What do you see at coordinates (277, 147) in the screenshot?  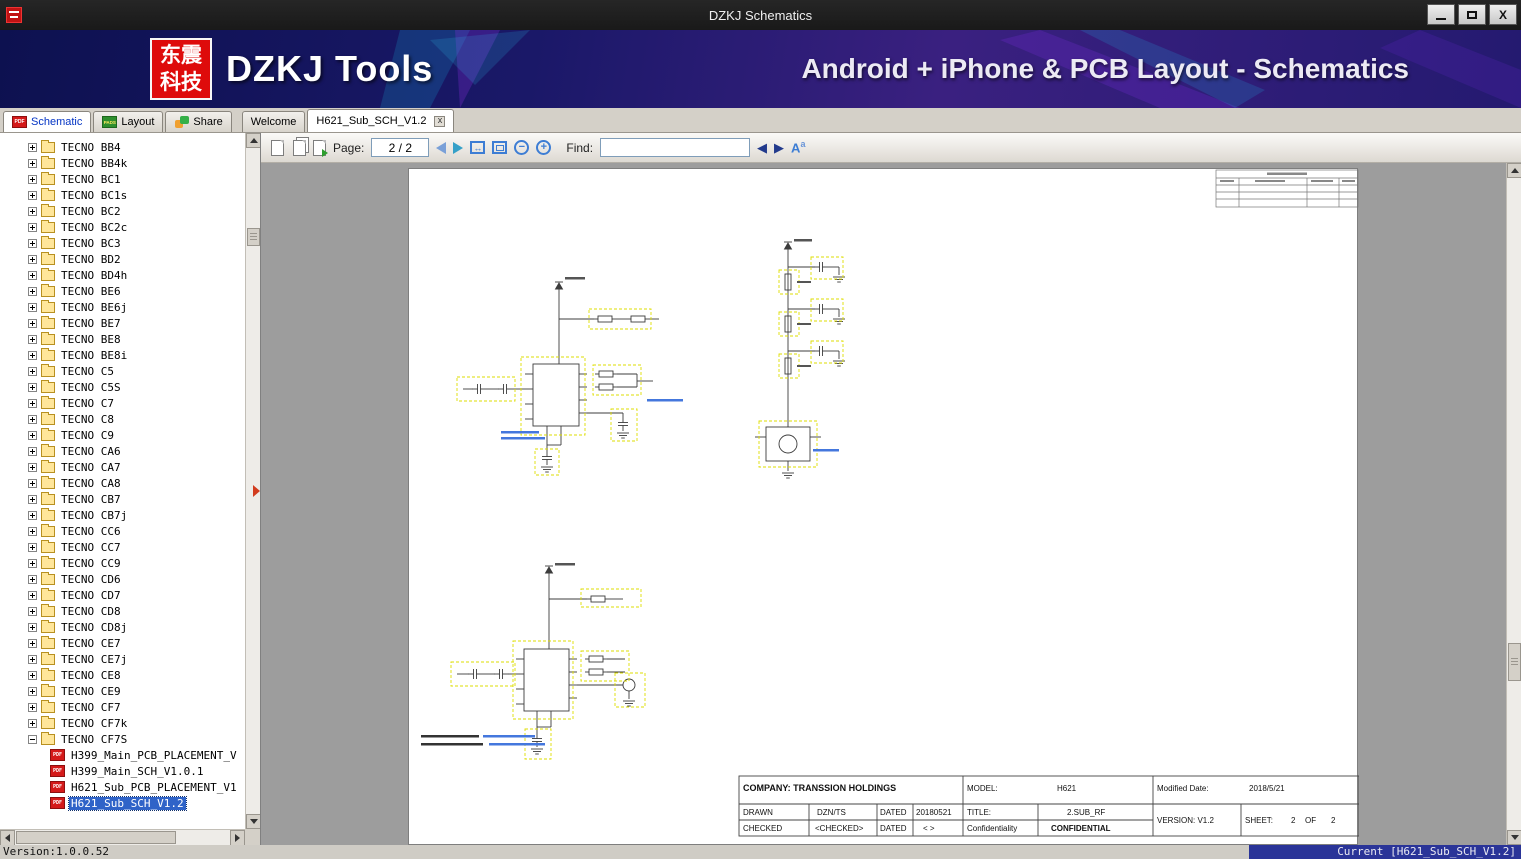 I see `single-page-view-icon` at bounding box center [277, 147].